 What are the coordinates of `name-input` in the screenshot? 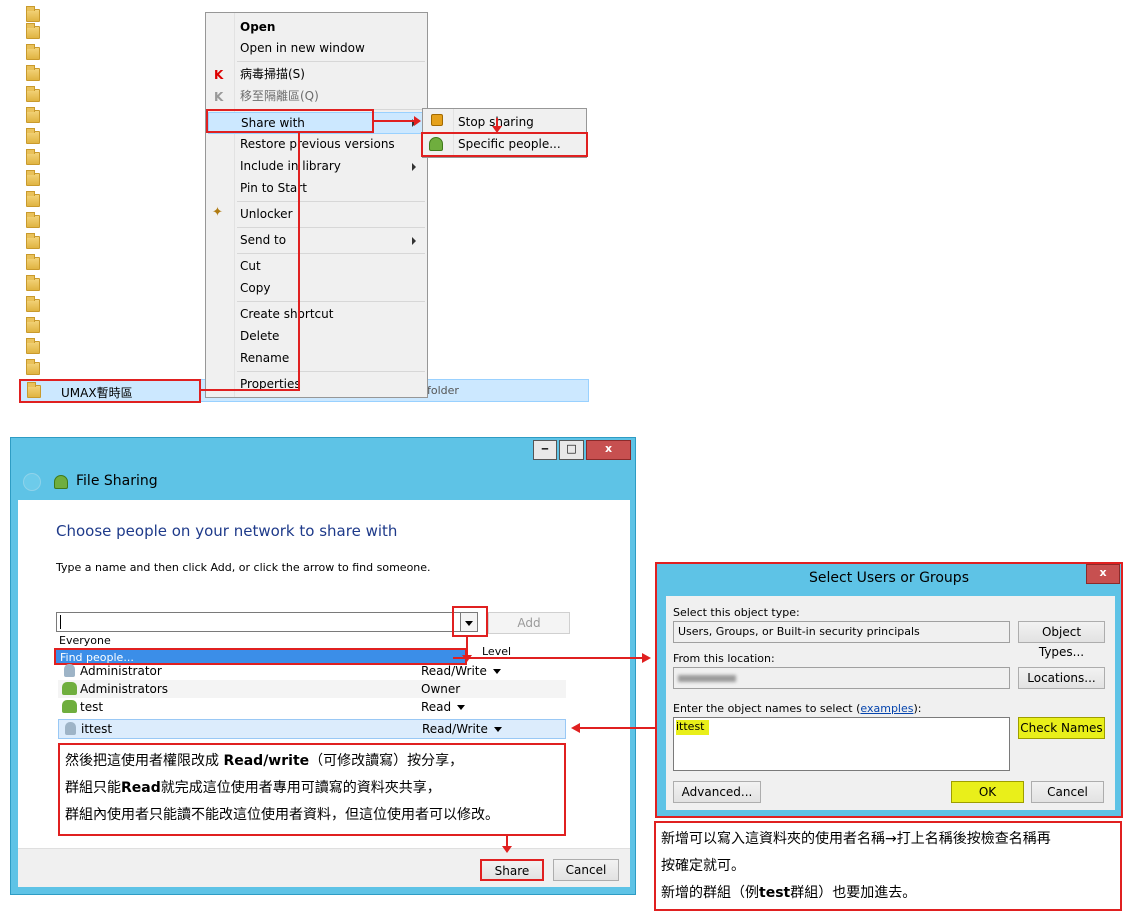 It's located at (262, 622).